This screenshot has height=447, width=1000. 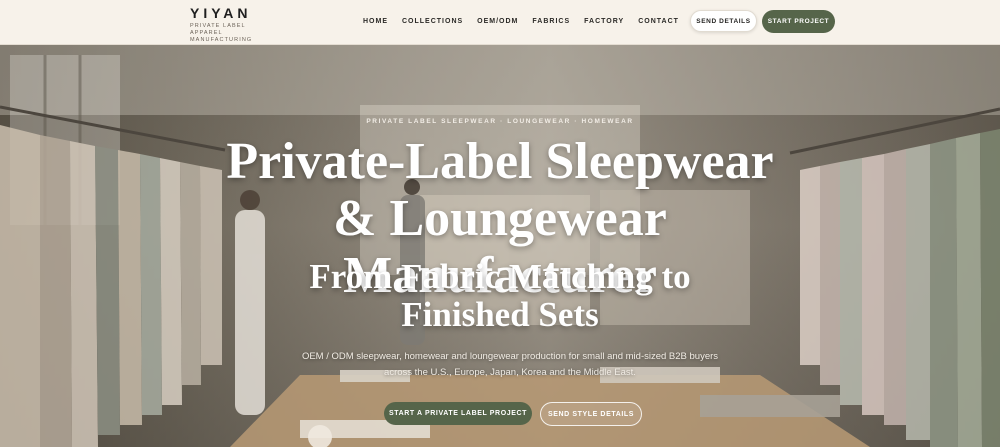 What do you see at coordinates (798, 21) in the screenshot?
I see `start-project-button: START PROJECT` at bounding box center [798, 21].